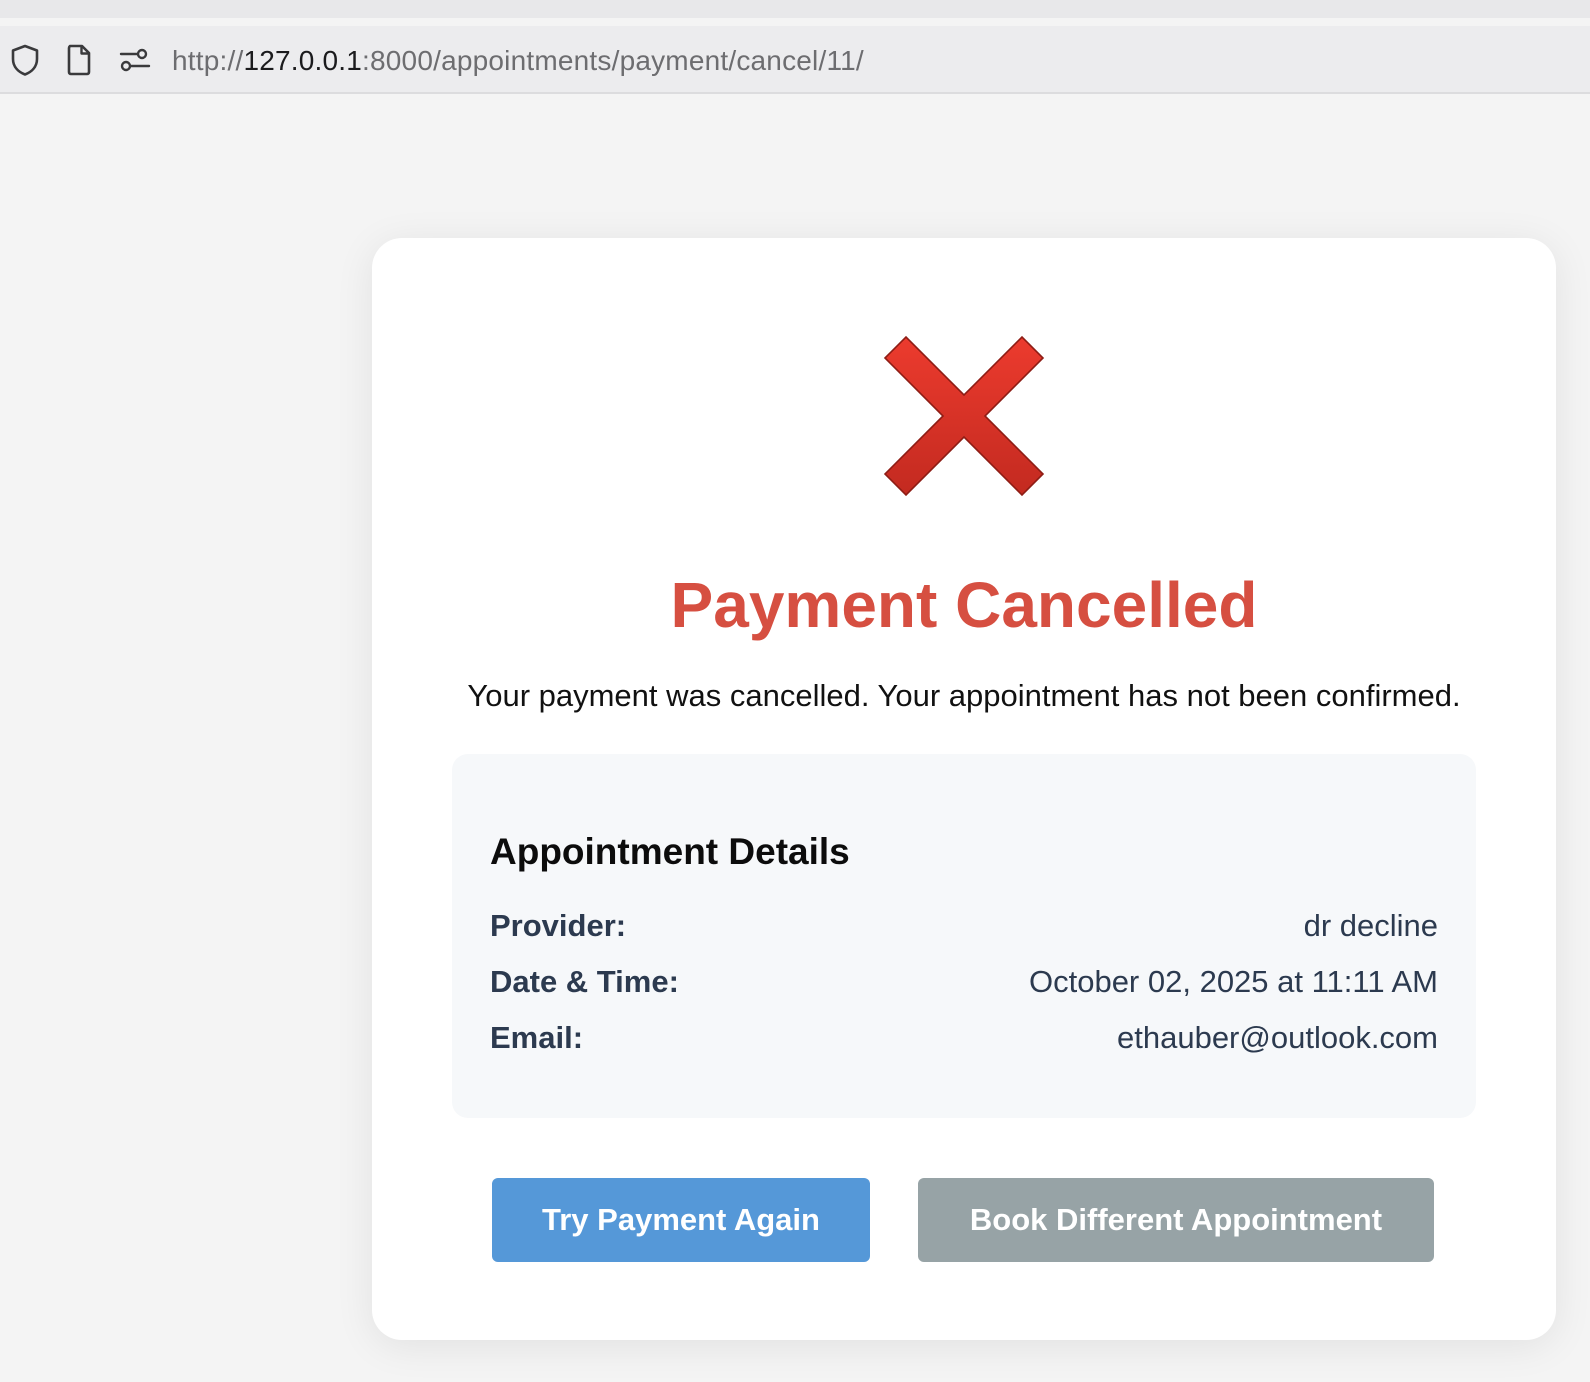  I want to click on detail-label: Date & Time:, so click(584, 981).